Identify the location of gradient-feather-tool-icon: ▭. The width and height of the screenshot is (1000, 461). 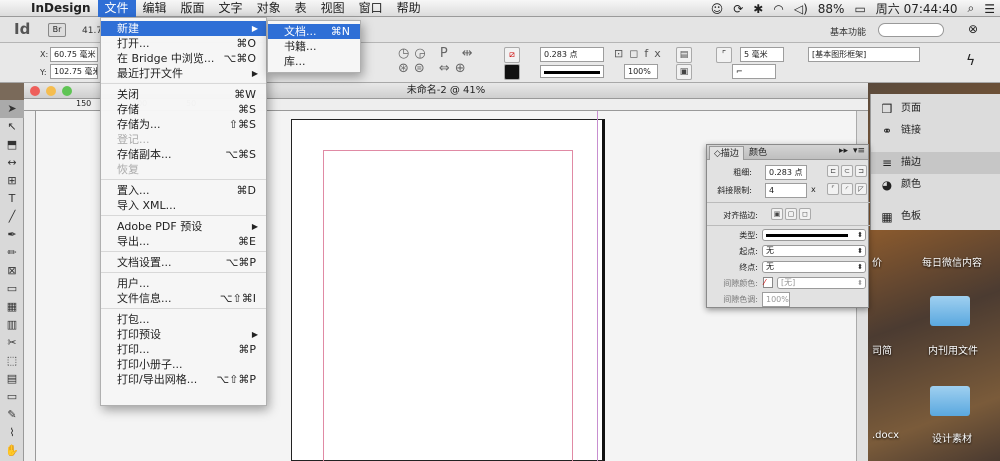
(12, 397).